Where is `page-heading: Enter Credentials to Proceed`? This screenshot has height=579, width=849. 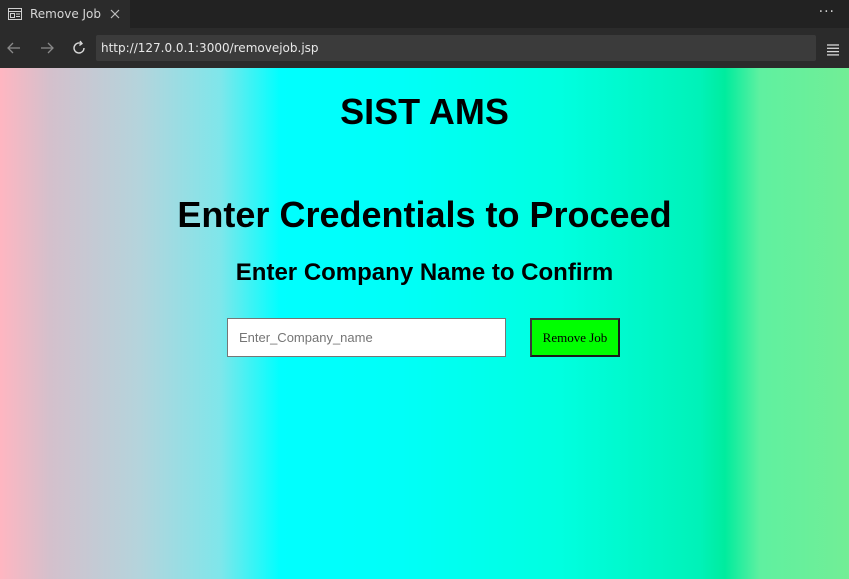
page-heading: Enter Credentials to Proceed is located at coordinates (424, 214).